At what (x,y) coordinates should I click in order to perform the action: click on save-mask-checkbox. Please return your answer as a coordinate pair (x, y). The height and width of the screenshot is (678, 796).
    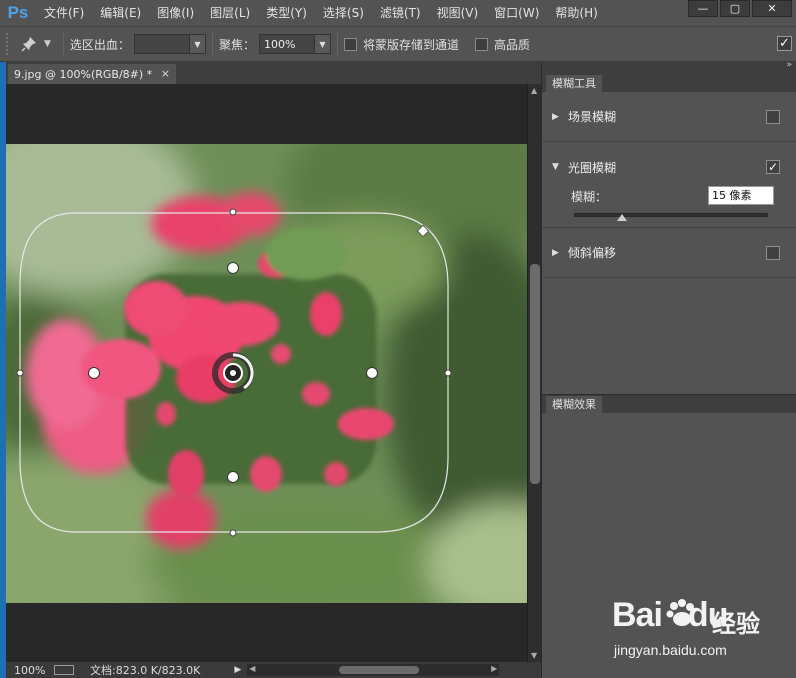
    Looking at the image, I should click on (350, 44).